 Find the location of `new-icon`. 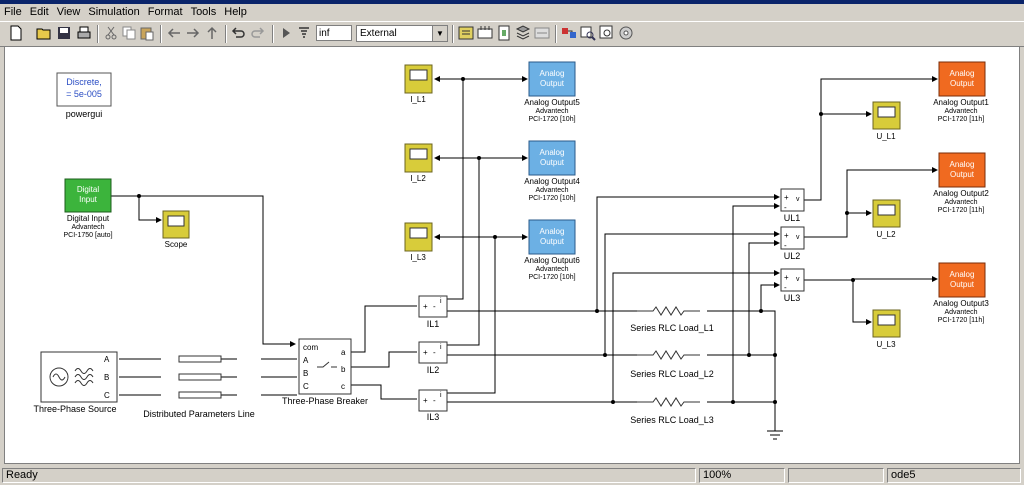

new-icon is located at coordinates (16, 33).